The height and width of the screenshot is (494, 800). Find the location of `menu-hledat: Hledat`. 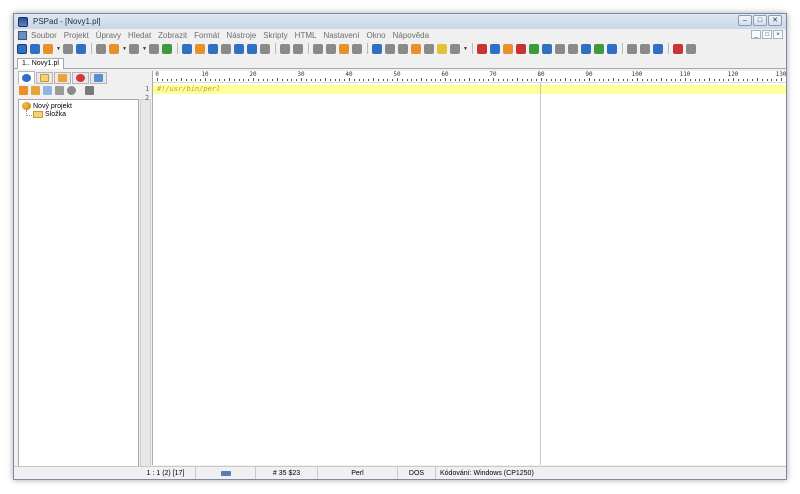

menu-hledat: Hledat is located at coordinates (139, 35).